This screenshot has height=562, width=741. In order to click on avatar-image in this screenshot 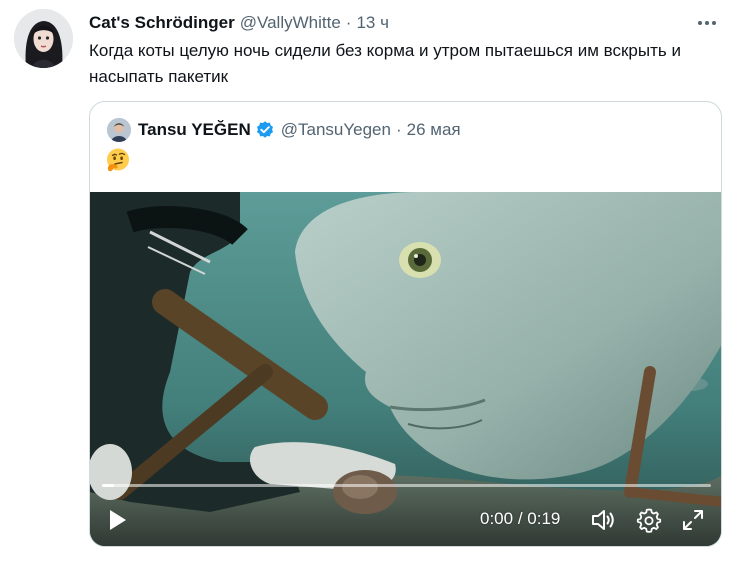, I will do `click(43, 38)`.